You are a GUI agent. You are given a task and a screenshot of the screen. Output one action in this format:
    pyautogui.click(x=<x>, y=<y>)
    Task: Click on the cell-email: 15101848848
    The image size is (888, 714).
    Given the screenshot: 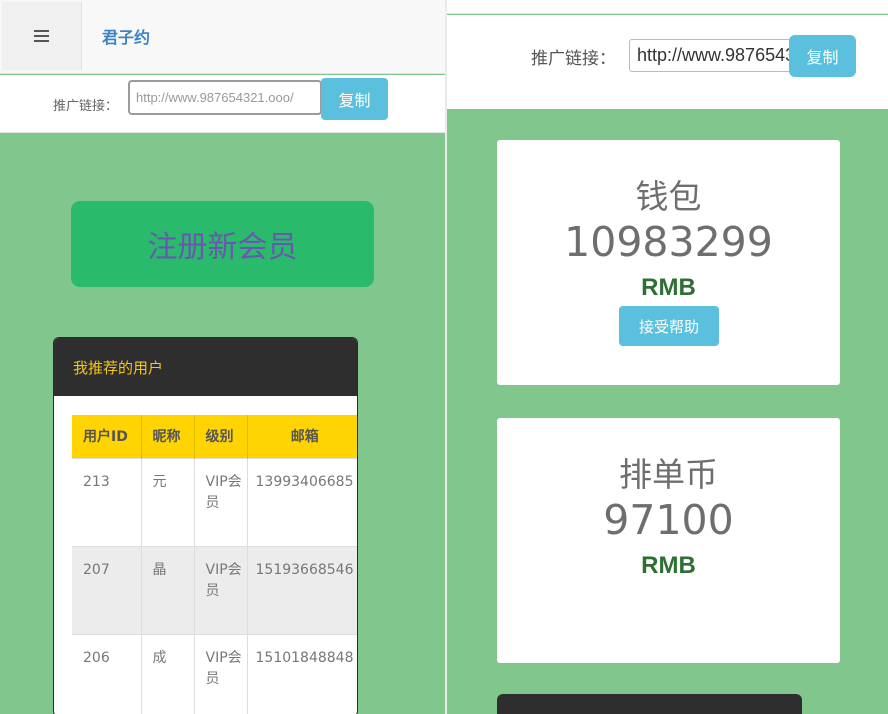 What is the action you would take?
    pyautogui.click(x=302, y=673)
    